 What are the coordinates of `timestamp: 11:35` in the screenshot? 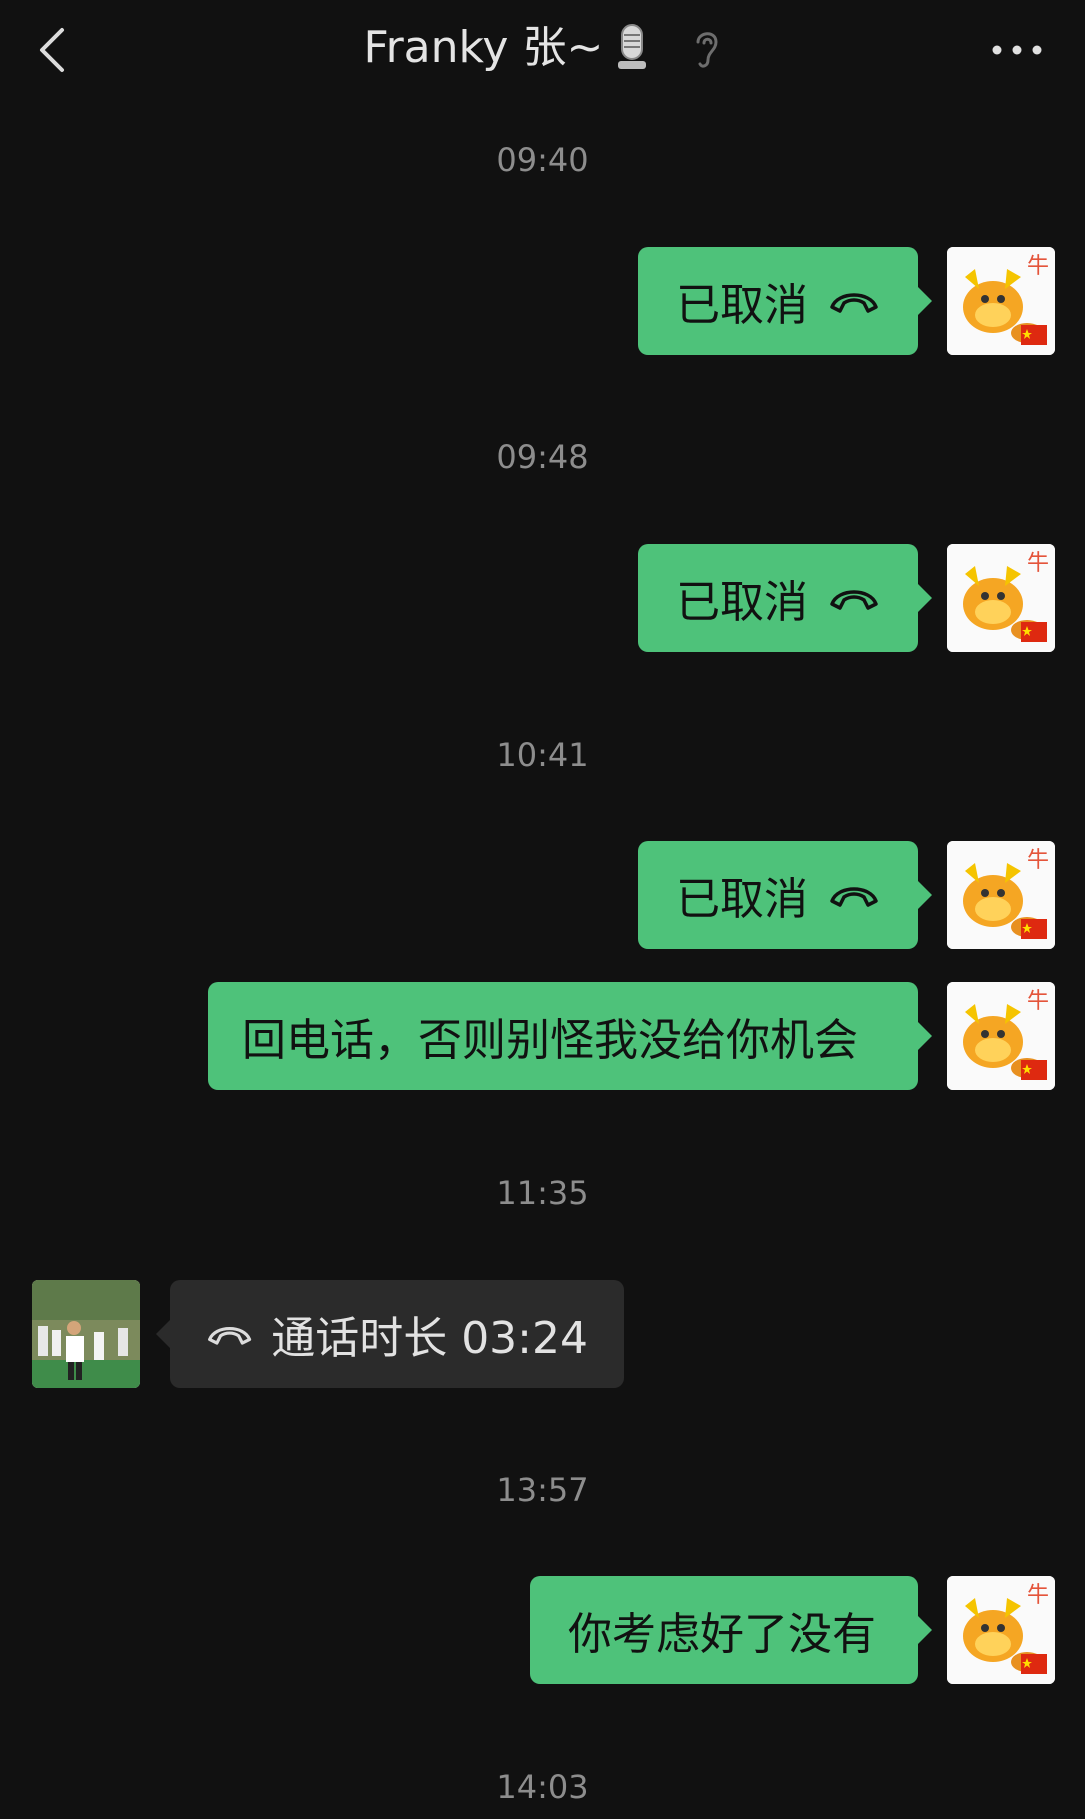 It's located at (542, 1193).